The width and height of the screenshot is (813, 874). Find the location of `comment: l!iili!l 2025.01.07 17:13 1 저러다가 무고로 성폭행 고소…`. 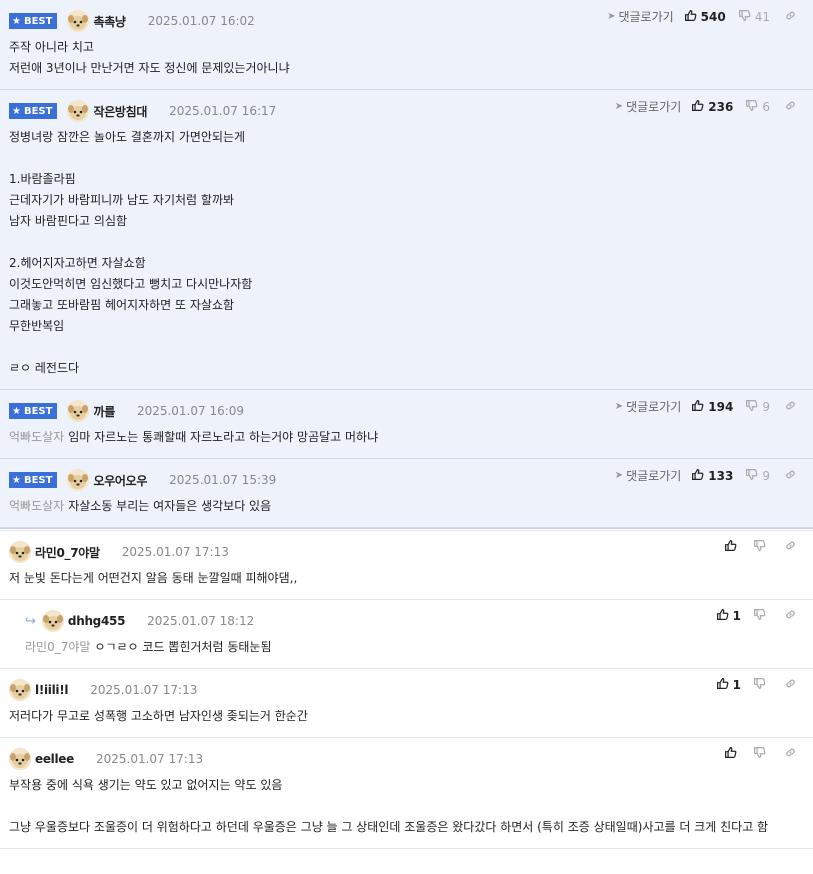

comment: l!iili!l 2025.01.07 17:13 1 저러다가 무고로 성폭행 고소… is located at coordinates (406, 703).